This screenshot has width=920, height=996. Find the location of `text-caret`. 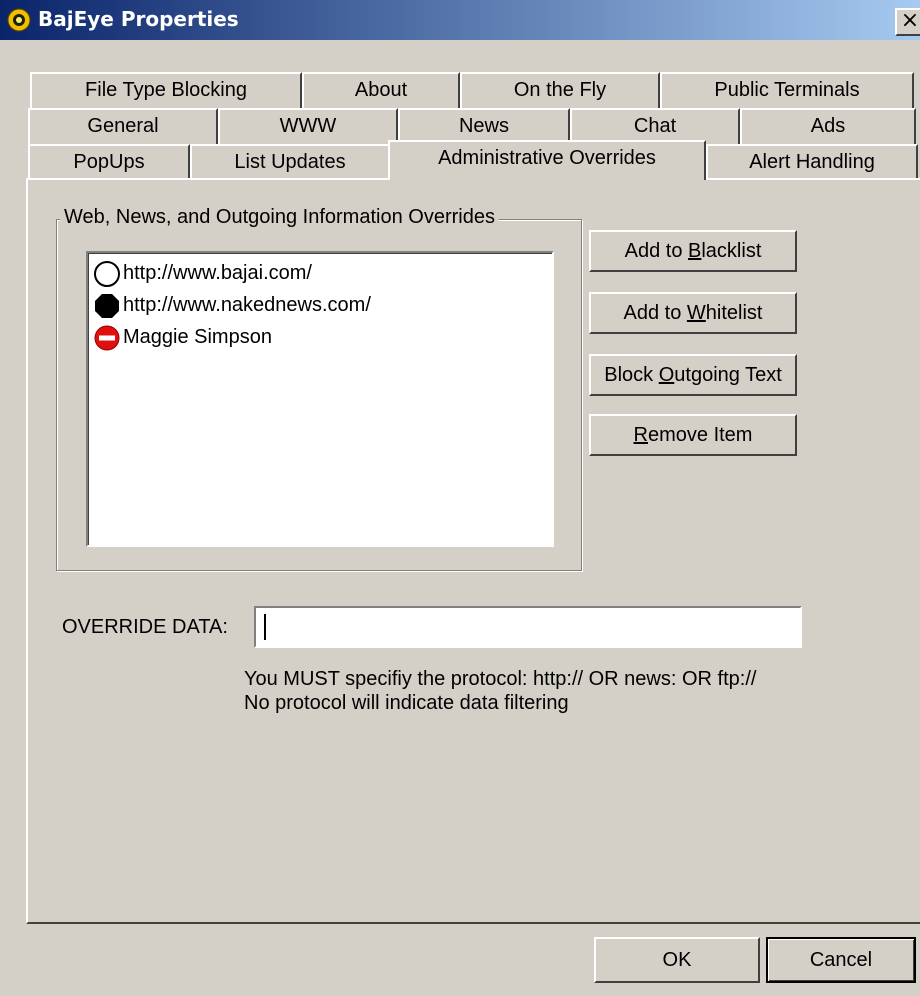

text-caret is located at coordinates (265, 627).